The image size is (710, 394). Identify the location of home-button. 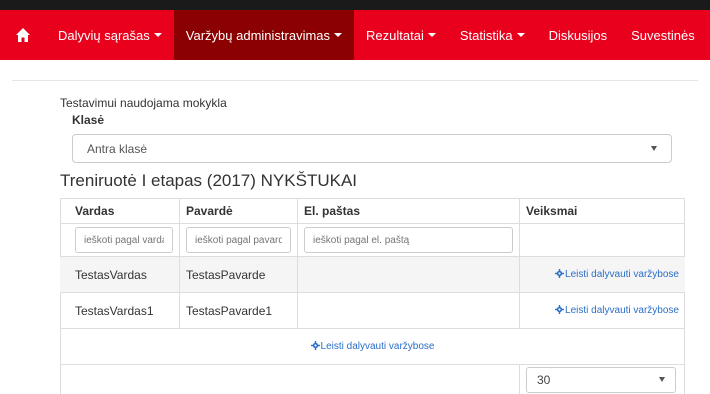
(23, 35).